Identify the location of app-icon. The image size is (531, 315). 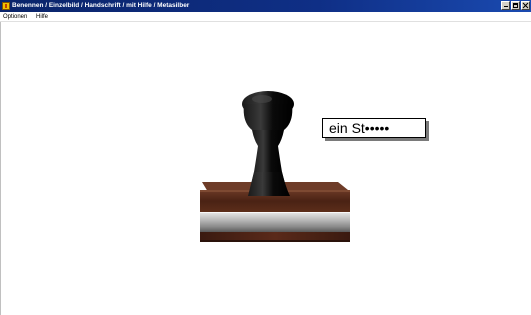
(6, 6).